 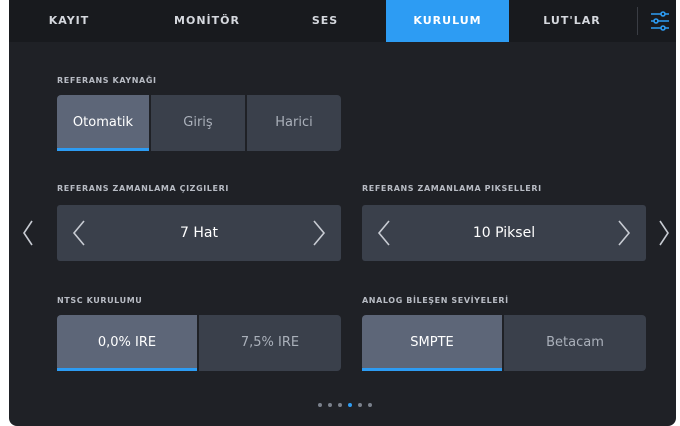 I want to click on page-dot-active, so click(x=350, y=405).